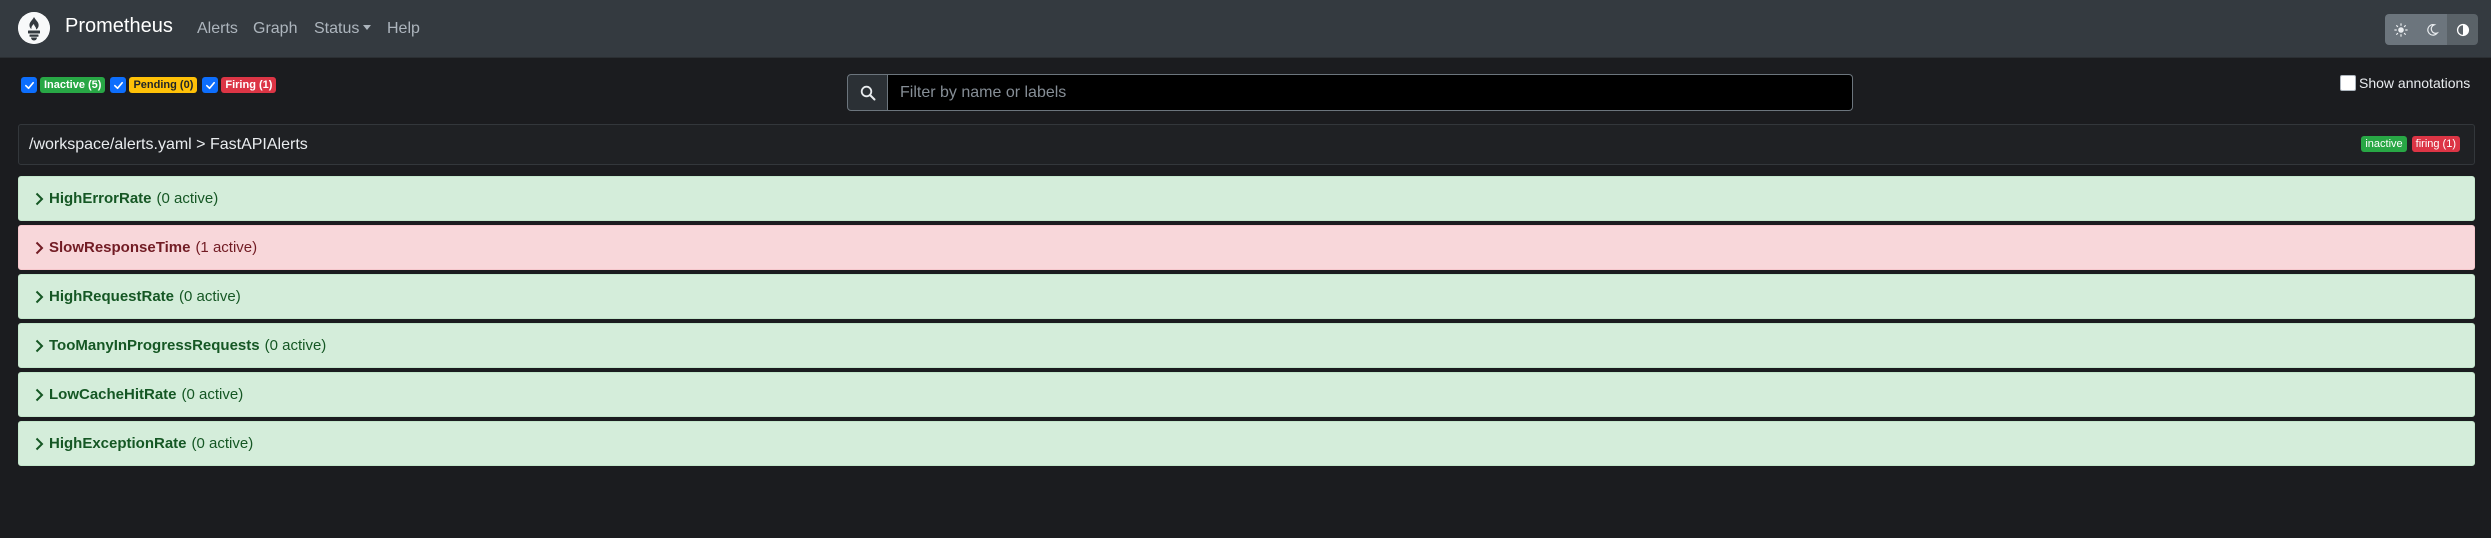 This screenshot has height=538, width=2491. What do you see at coordinates (2414, 83) in the screenshot?
I see `show-annotations-label: Show annotations` at bounding box center [2414, 83].